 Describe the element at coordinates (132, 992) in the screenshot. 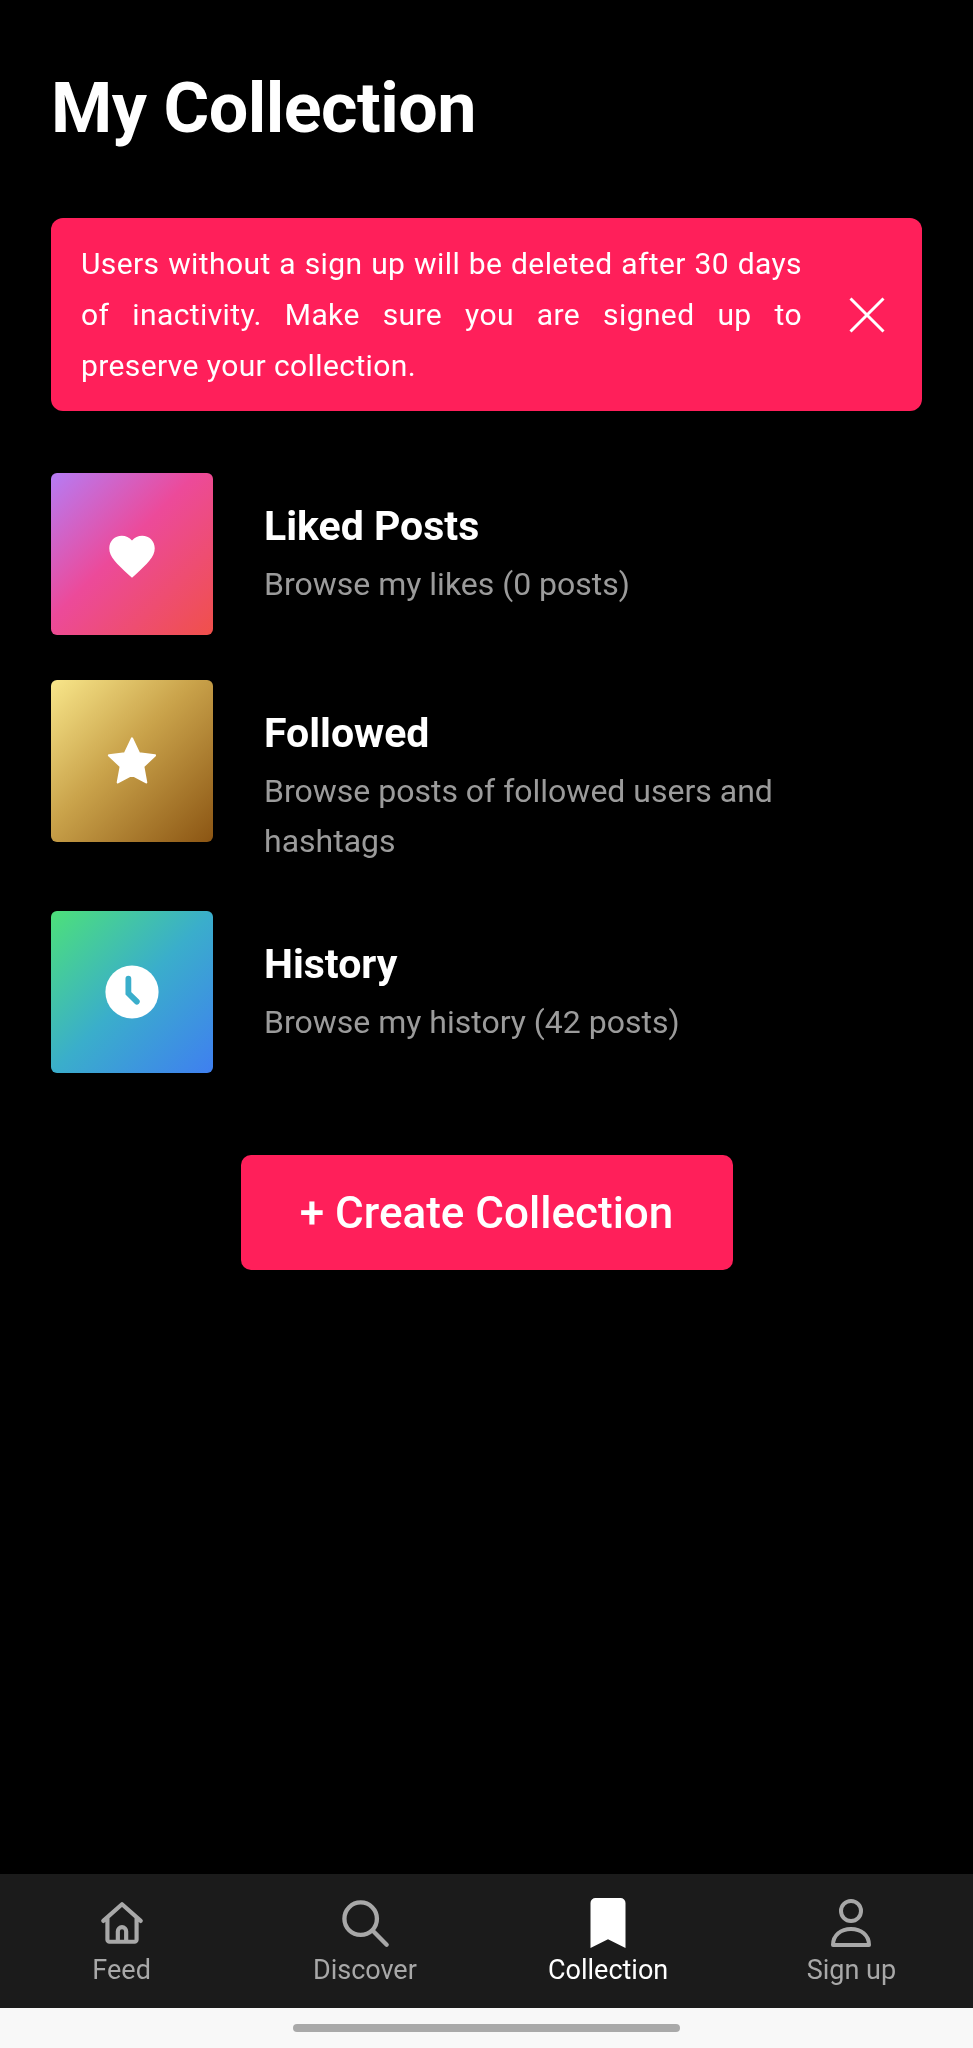

I see `clock-icon` at that location.